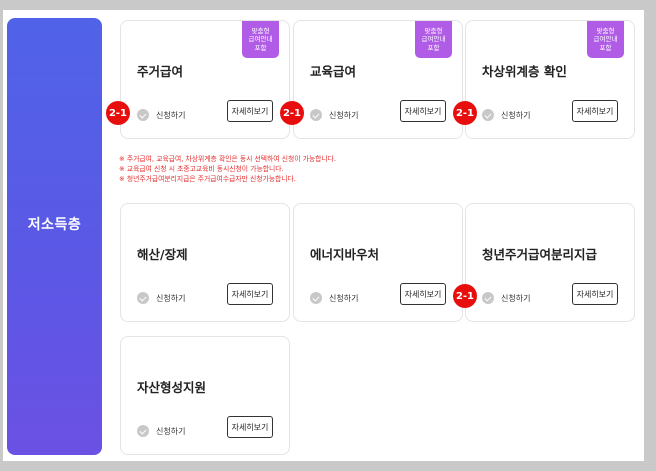  I want to click on card-title: 주거급여, so click(160, 71).